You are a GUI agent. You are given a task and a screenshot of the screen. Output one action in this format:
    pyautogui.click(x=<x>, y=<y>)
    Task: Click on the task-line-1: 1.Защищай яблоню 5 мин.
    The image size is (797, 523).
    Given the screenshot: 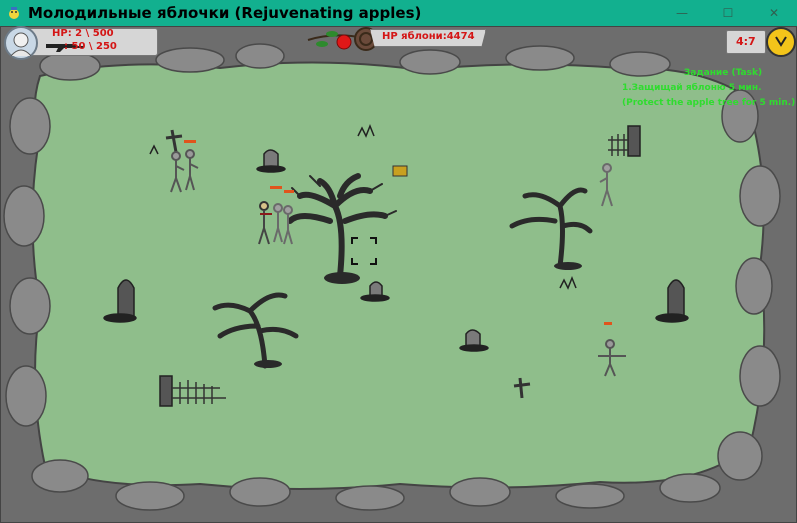 What is the action you would take?
    pyautogui.click(x=692, y=88)
    